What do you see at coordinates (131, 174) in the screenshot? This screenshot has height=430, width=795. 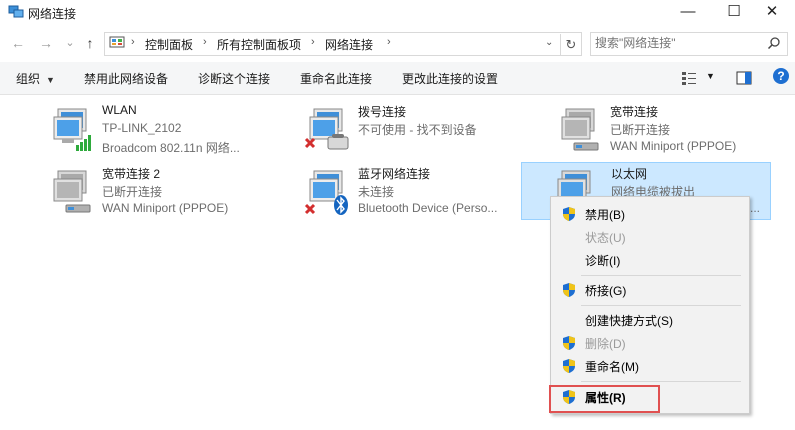 I see `connection-name: 宽带连接 2` at bounding box center [131, 174].